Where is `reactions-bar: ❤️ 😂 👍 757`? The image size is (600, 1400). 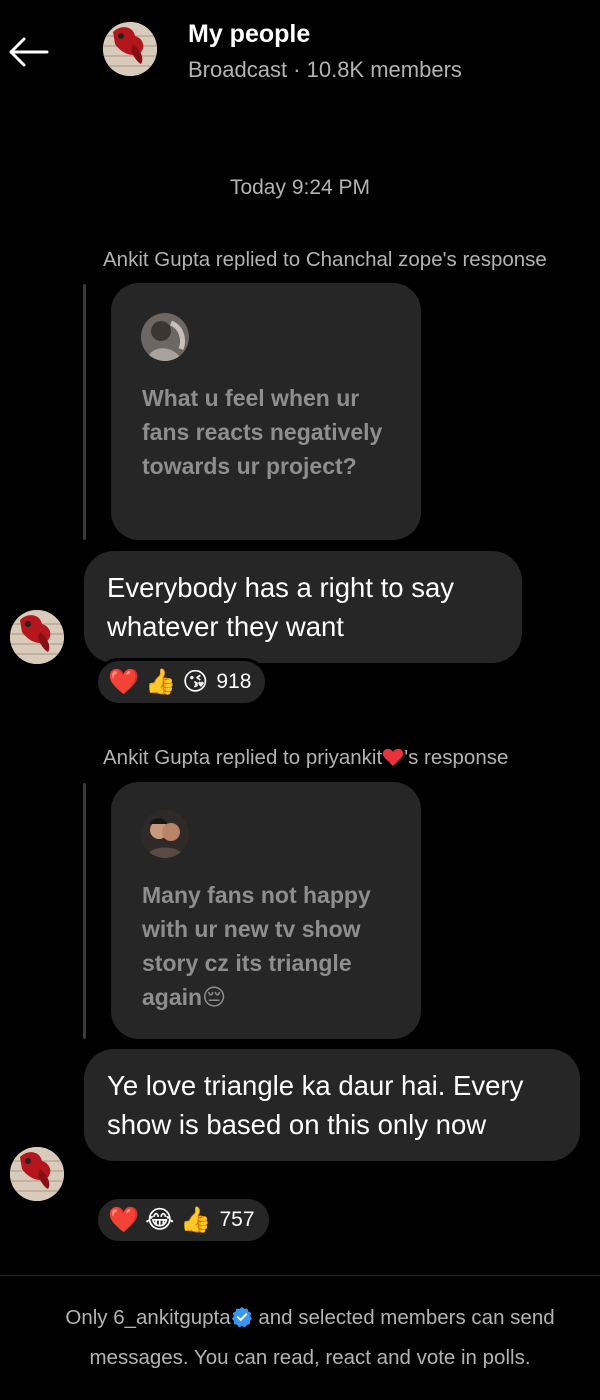
reactions-bar: ❤️ 😂 👍 757 is located at coordinates (183, 1220).